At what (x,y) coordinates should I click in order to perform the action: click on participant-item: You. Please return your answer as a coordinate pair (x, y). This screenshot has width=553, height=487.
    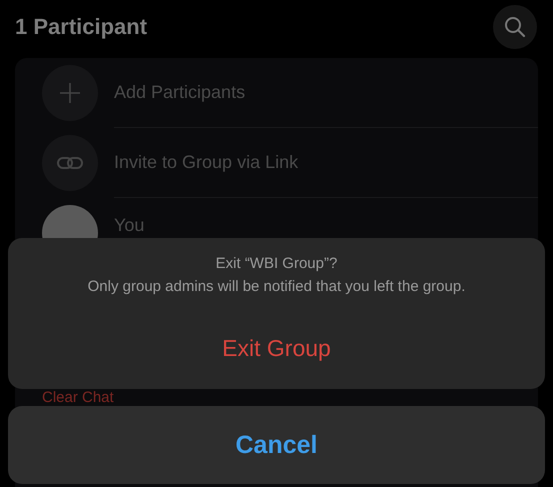
    Looking at the image, I should click on (129, 225).